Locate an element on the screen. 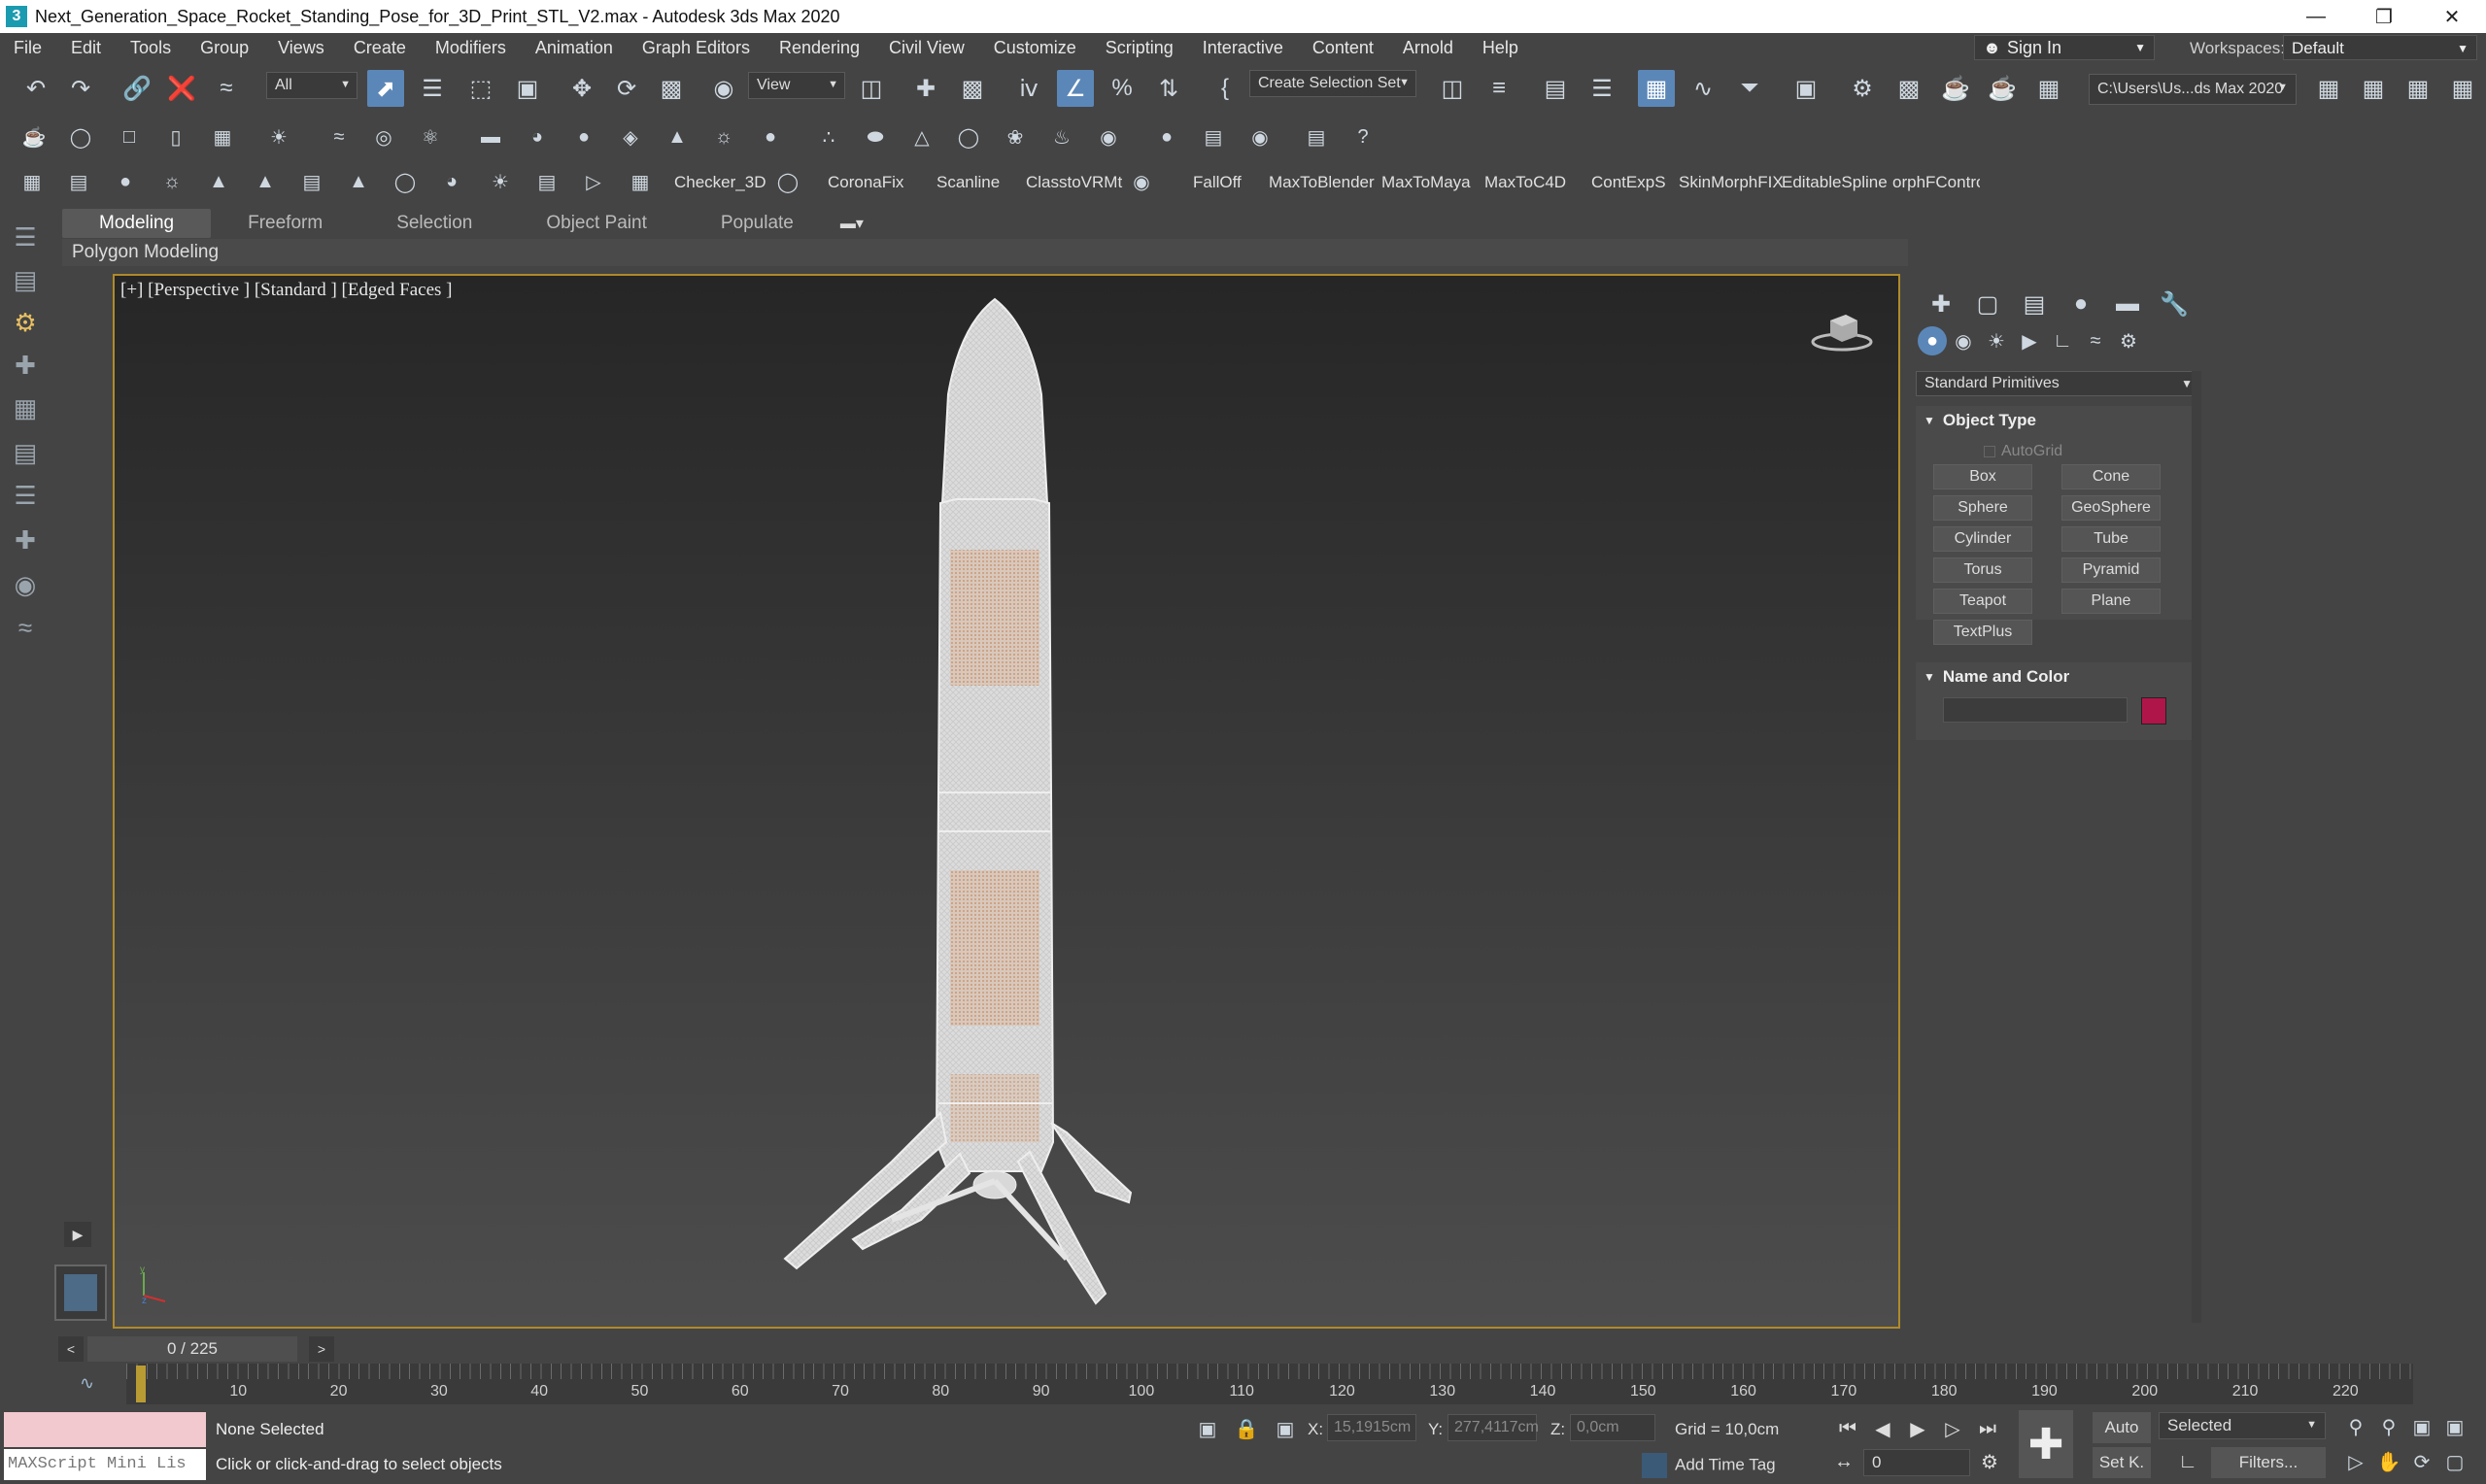  trees-icon: ▲ is located at coordinates (218, 181).